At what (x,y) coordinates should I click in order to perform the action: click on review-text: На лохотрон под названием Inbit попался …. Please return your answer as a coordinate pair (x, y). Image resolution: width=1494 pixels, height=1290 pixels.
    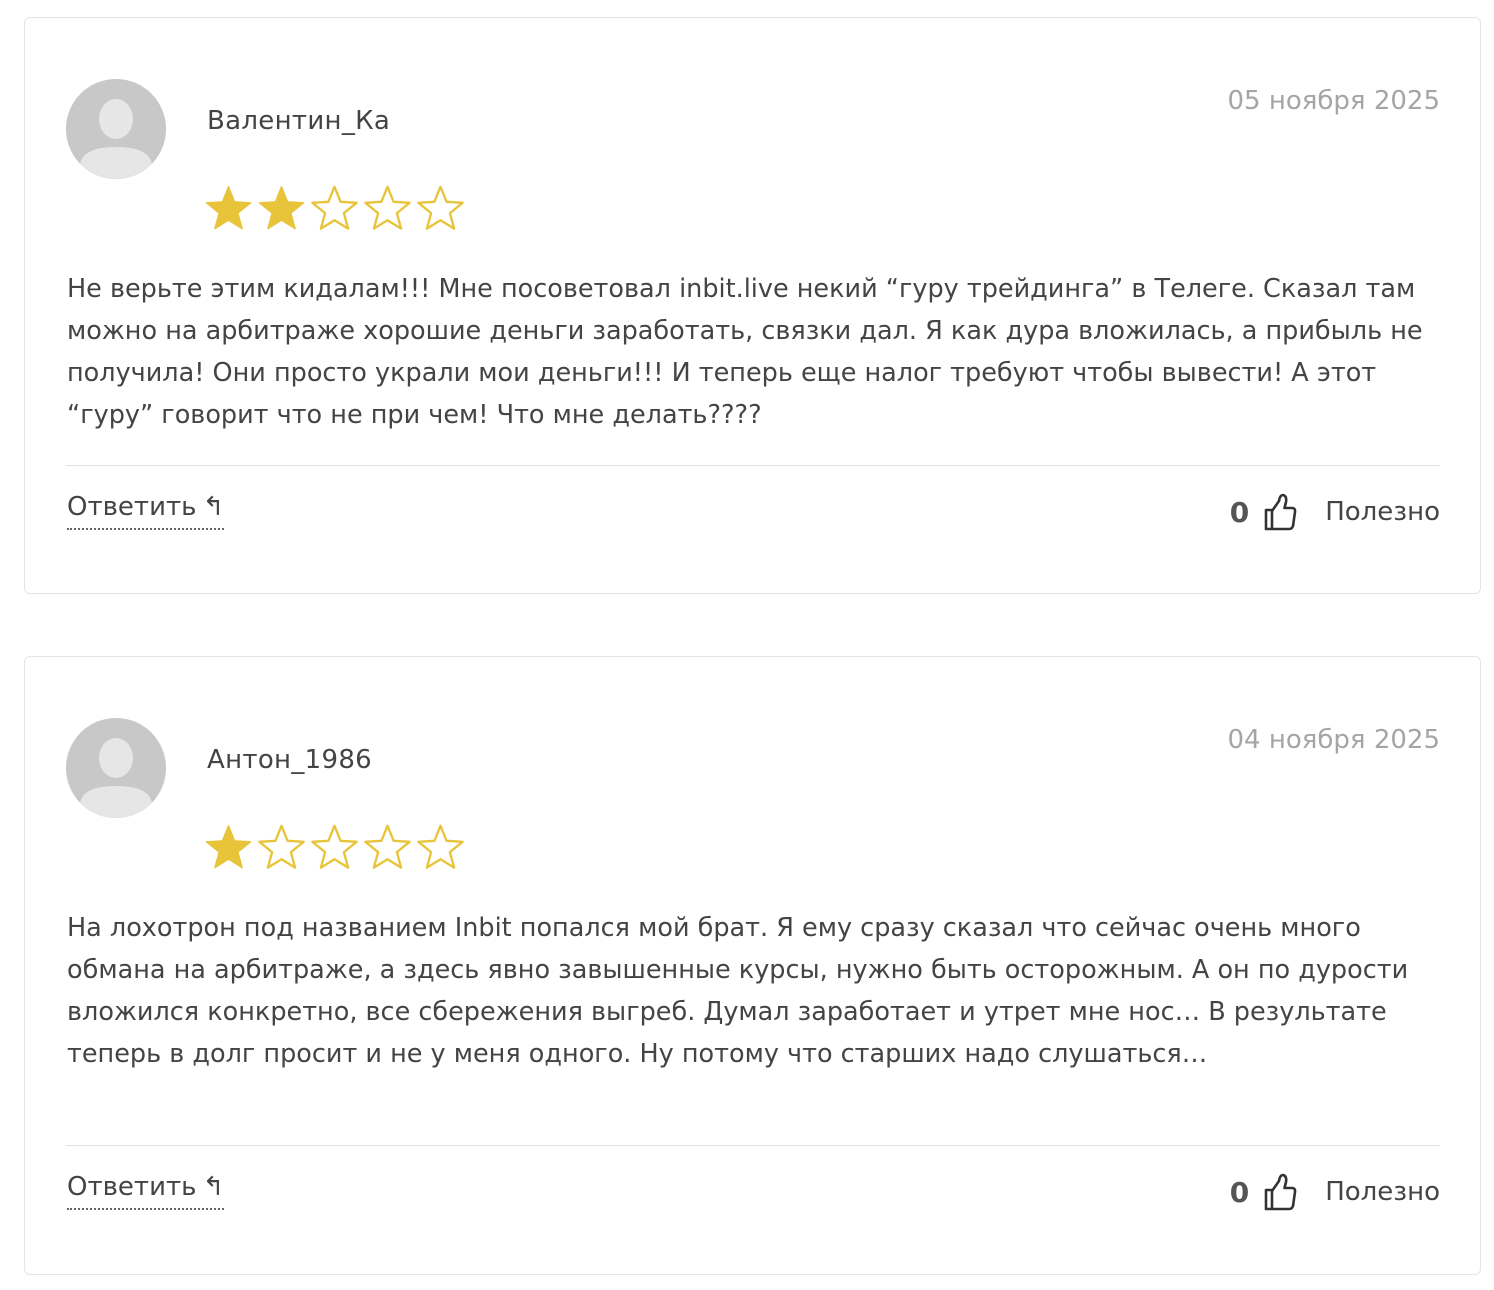
    Looking at the image, I should click on (738, 991).